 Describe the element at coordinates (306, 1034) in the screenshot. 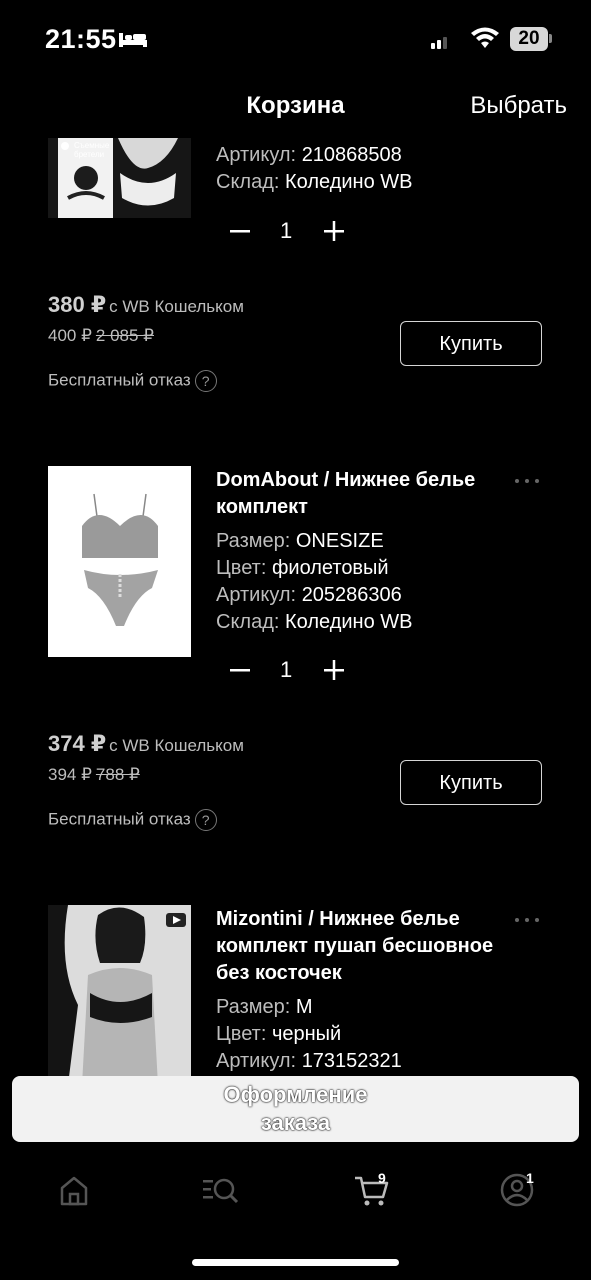

I see `color-value: черный` at that location.